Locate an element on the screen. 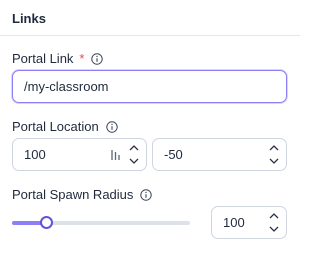 Image resolution: width=320 pixels, height=253 pixels. portal-link-value: /my-classroom is located at coordinates (66, 86).